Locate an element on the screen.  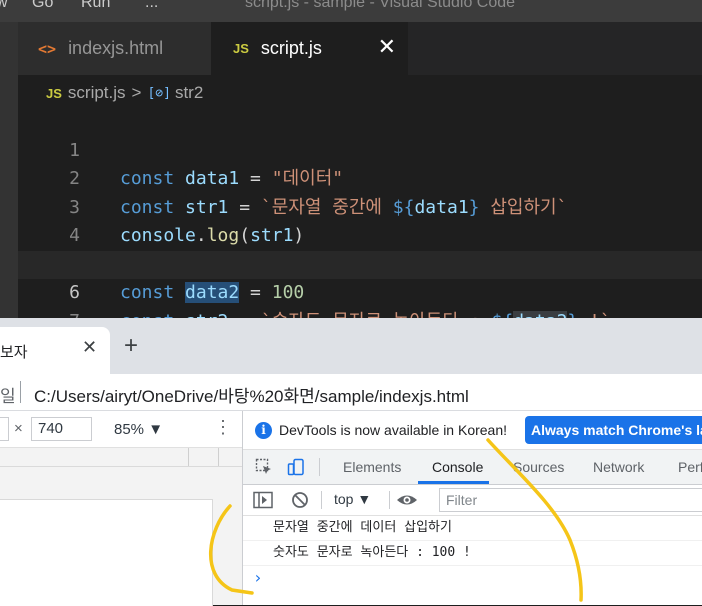
console-message: 문자열 중간에 데이터 삽입하기 is located at coordinates (472, 528).